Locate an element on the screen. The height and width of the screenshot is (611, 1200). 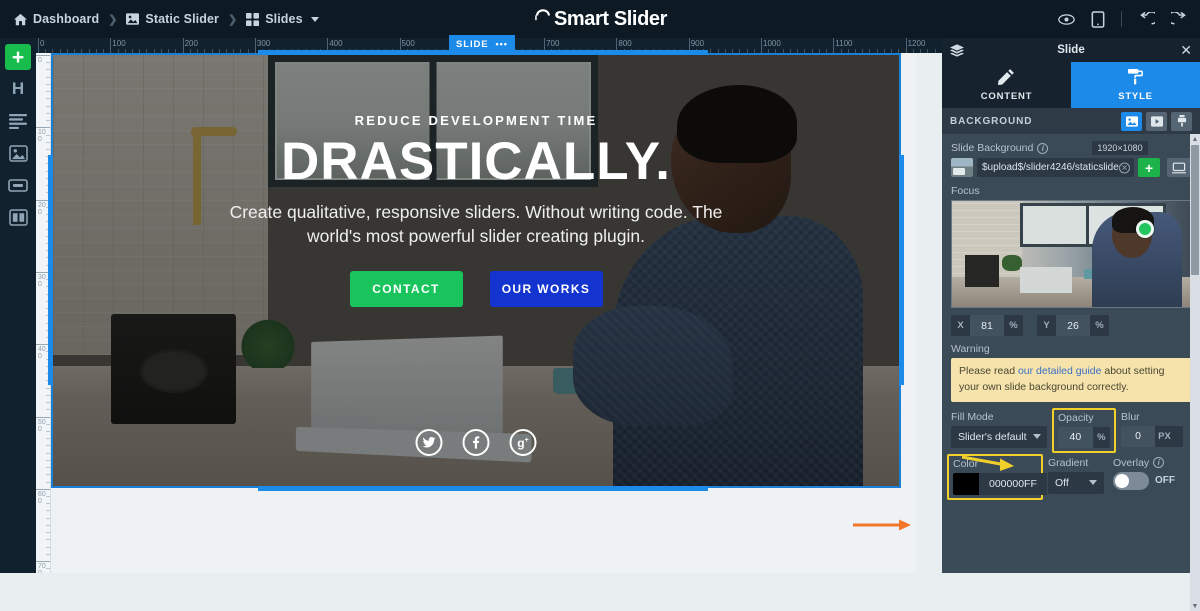
gradient-select: Off is located at coordinates (1076, 482).